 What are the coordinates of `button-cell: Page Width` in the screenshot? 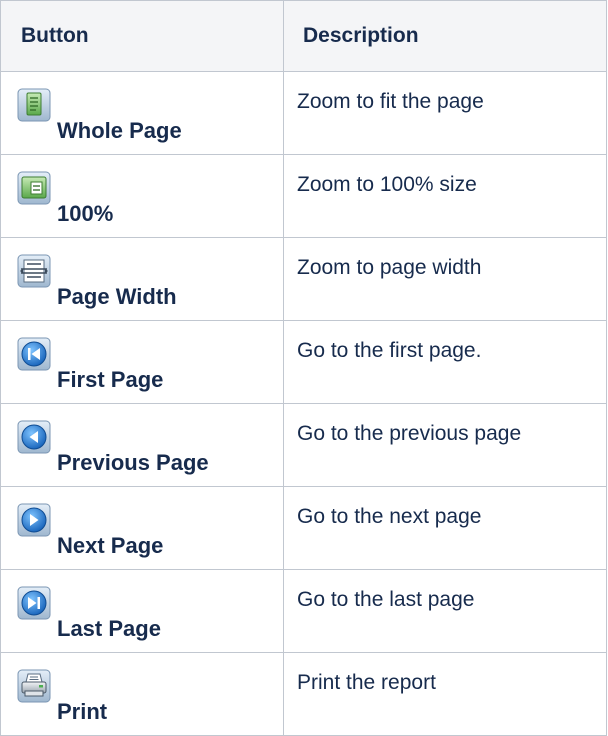 It's located at (142, 279).